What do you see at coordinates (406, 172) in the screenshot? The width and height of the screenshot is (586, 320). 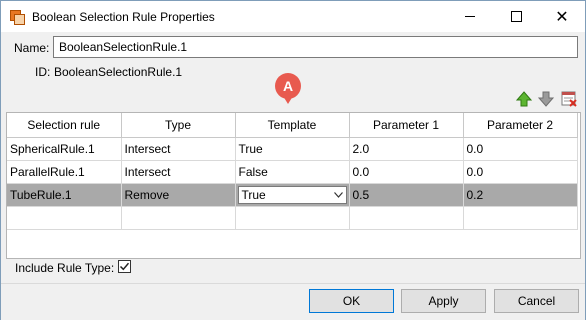 I see `parameter1-cell: 0.0` at bounding box center [406, 172].